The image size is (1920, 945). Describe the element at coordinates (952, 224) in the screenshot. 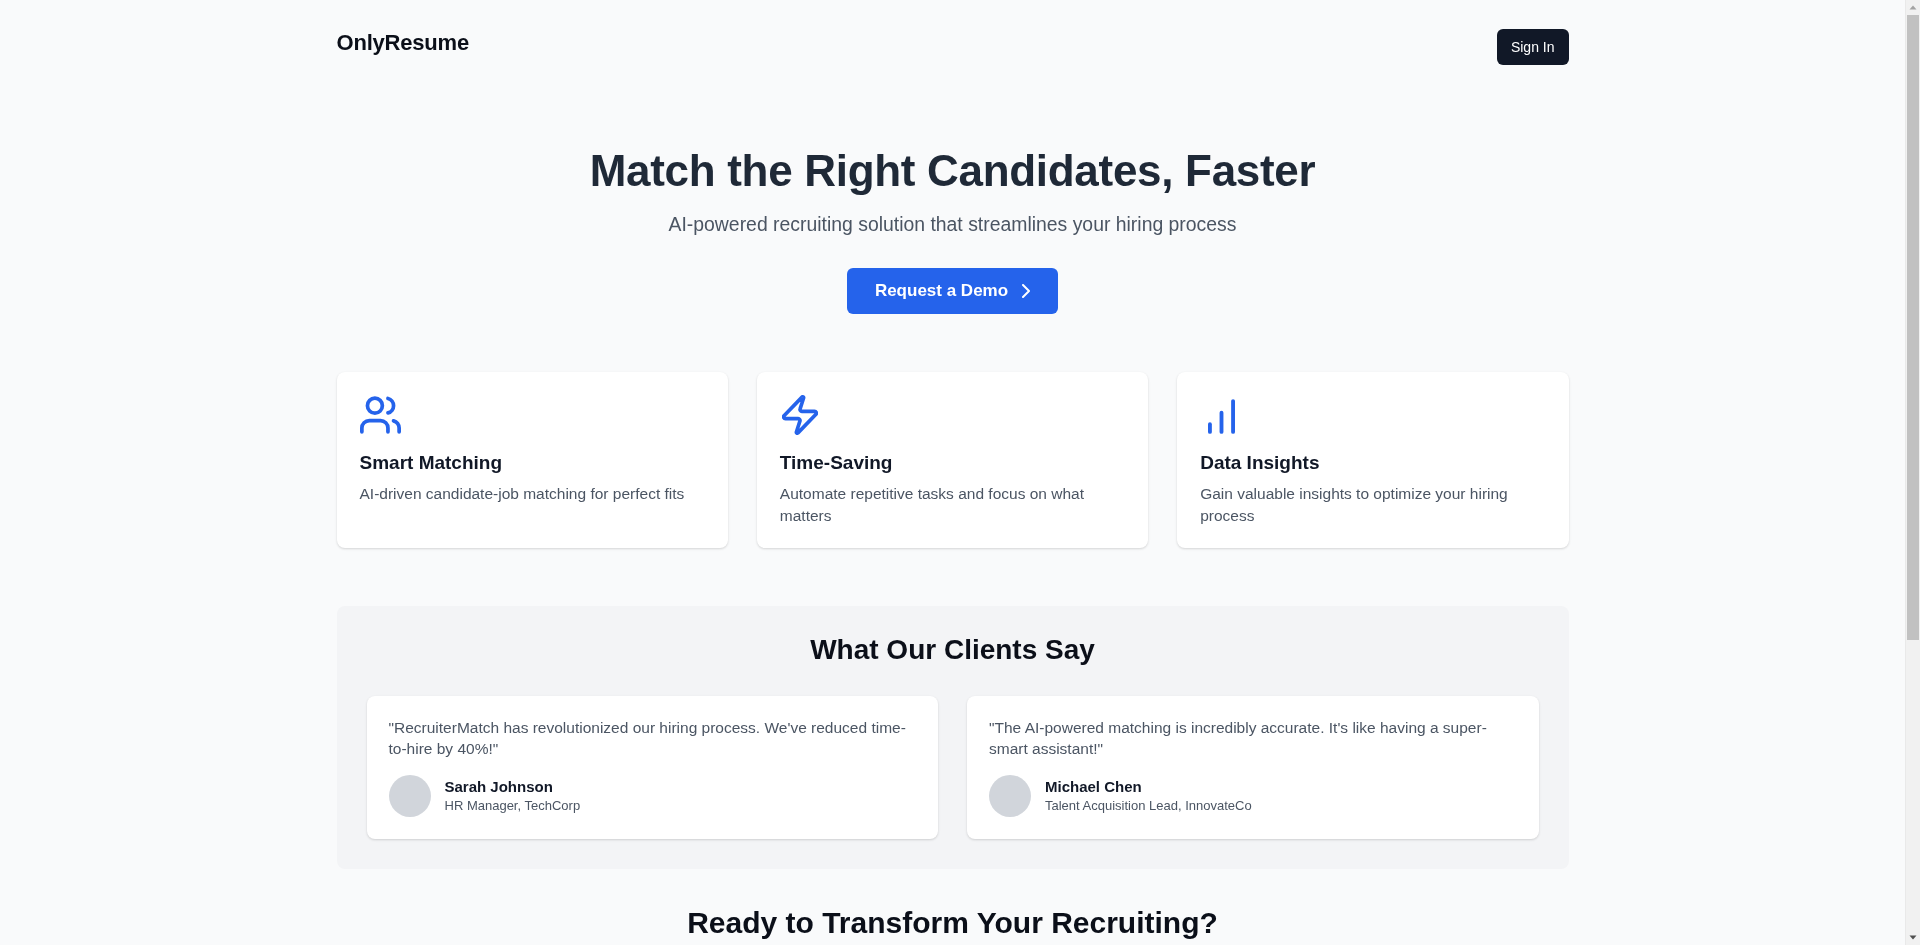

I see `hero-subtitle: AI-powered recruiting solution that streamlines your hiring process` at that location.